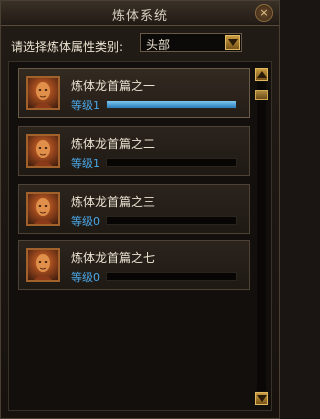  I want to click on category-select: 头部, so click(191, 42).